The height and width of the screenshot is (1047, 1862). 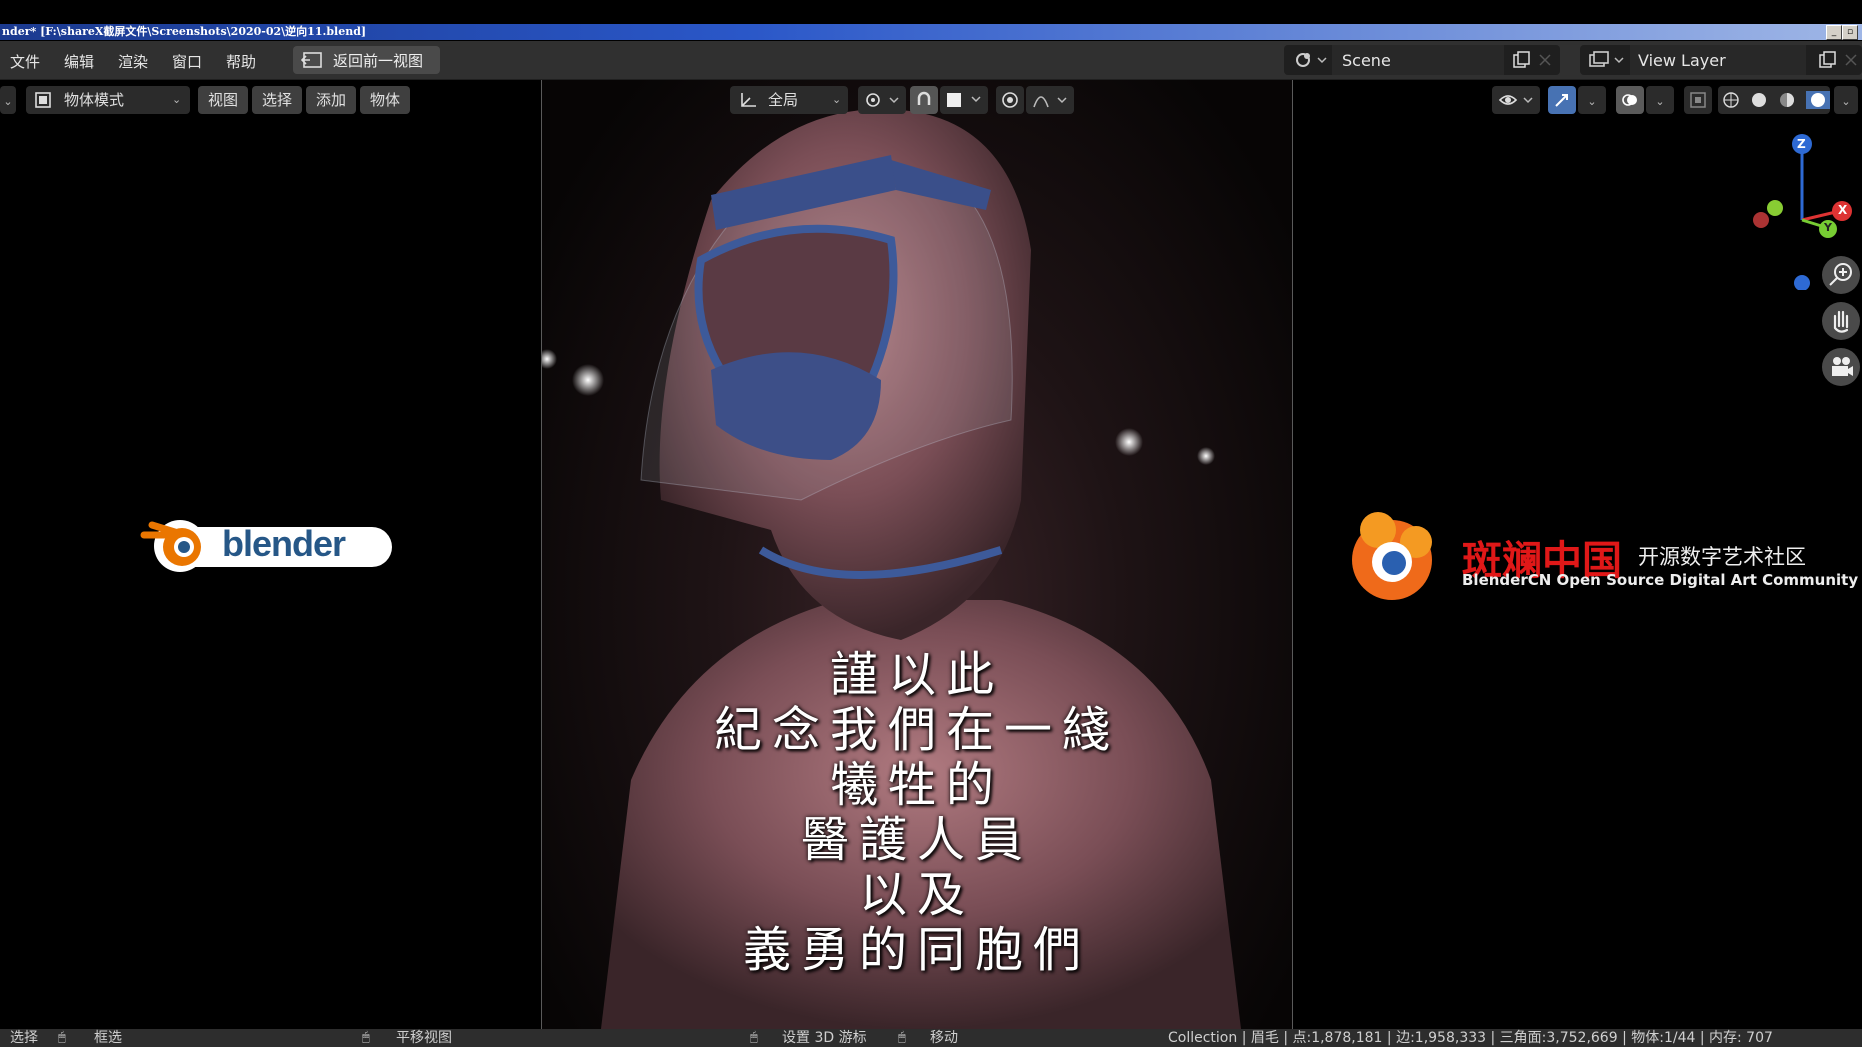 What do you see at coordinates (424, 1038) in the screenshot?
I see `status-pan-view: 平移视图` at bounding box center [424, 1038].